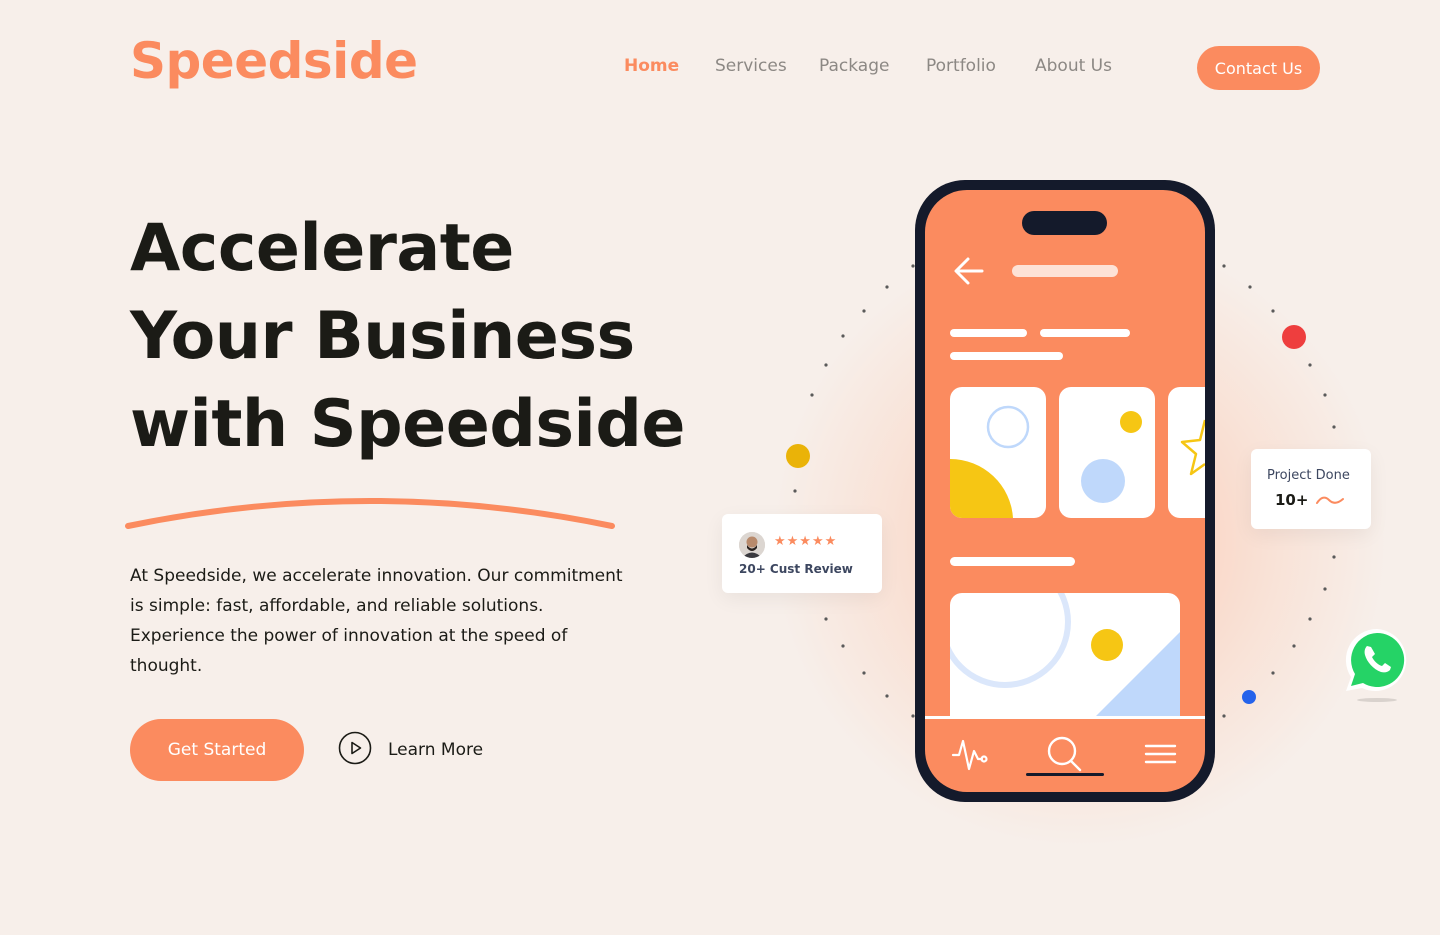  What do you see at coordinates (1064, 223) in the screenshot?
I see `phone-notch` at bounding box center [1064, 223].